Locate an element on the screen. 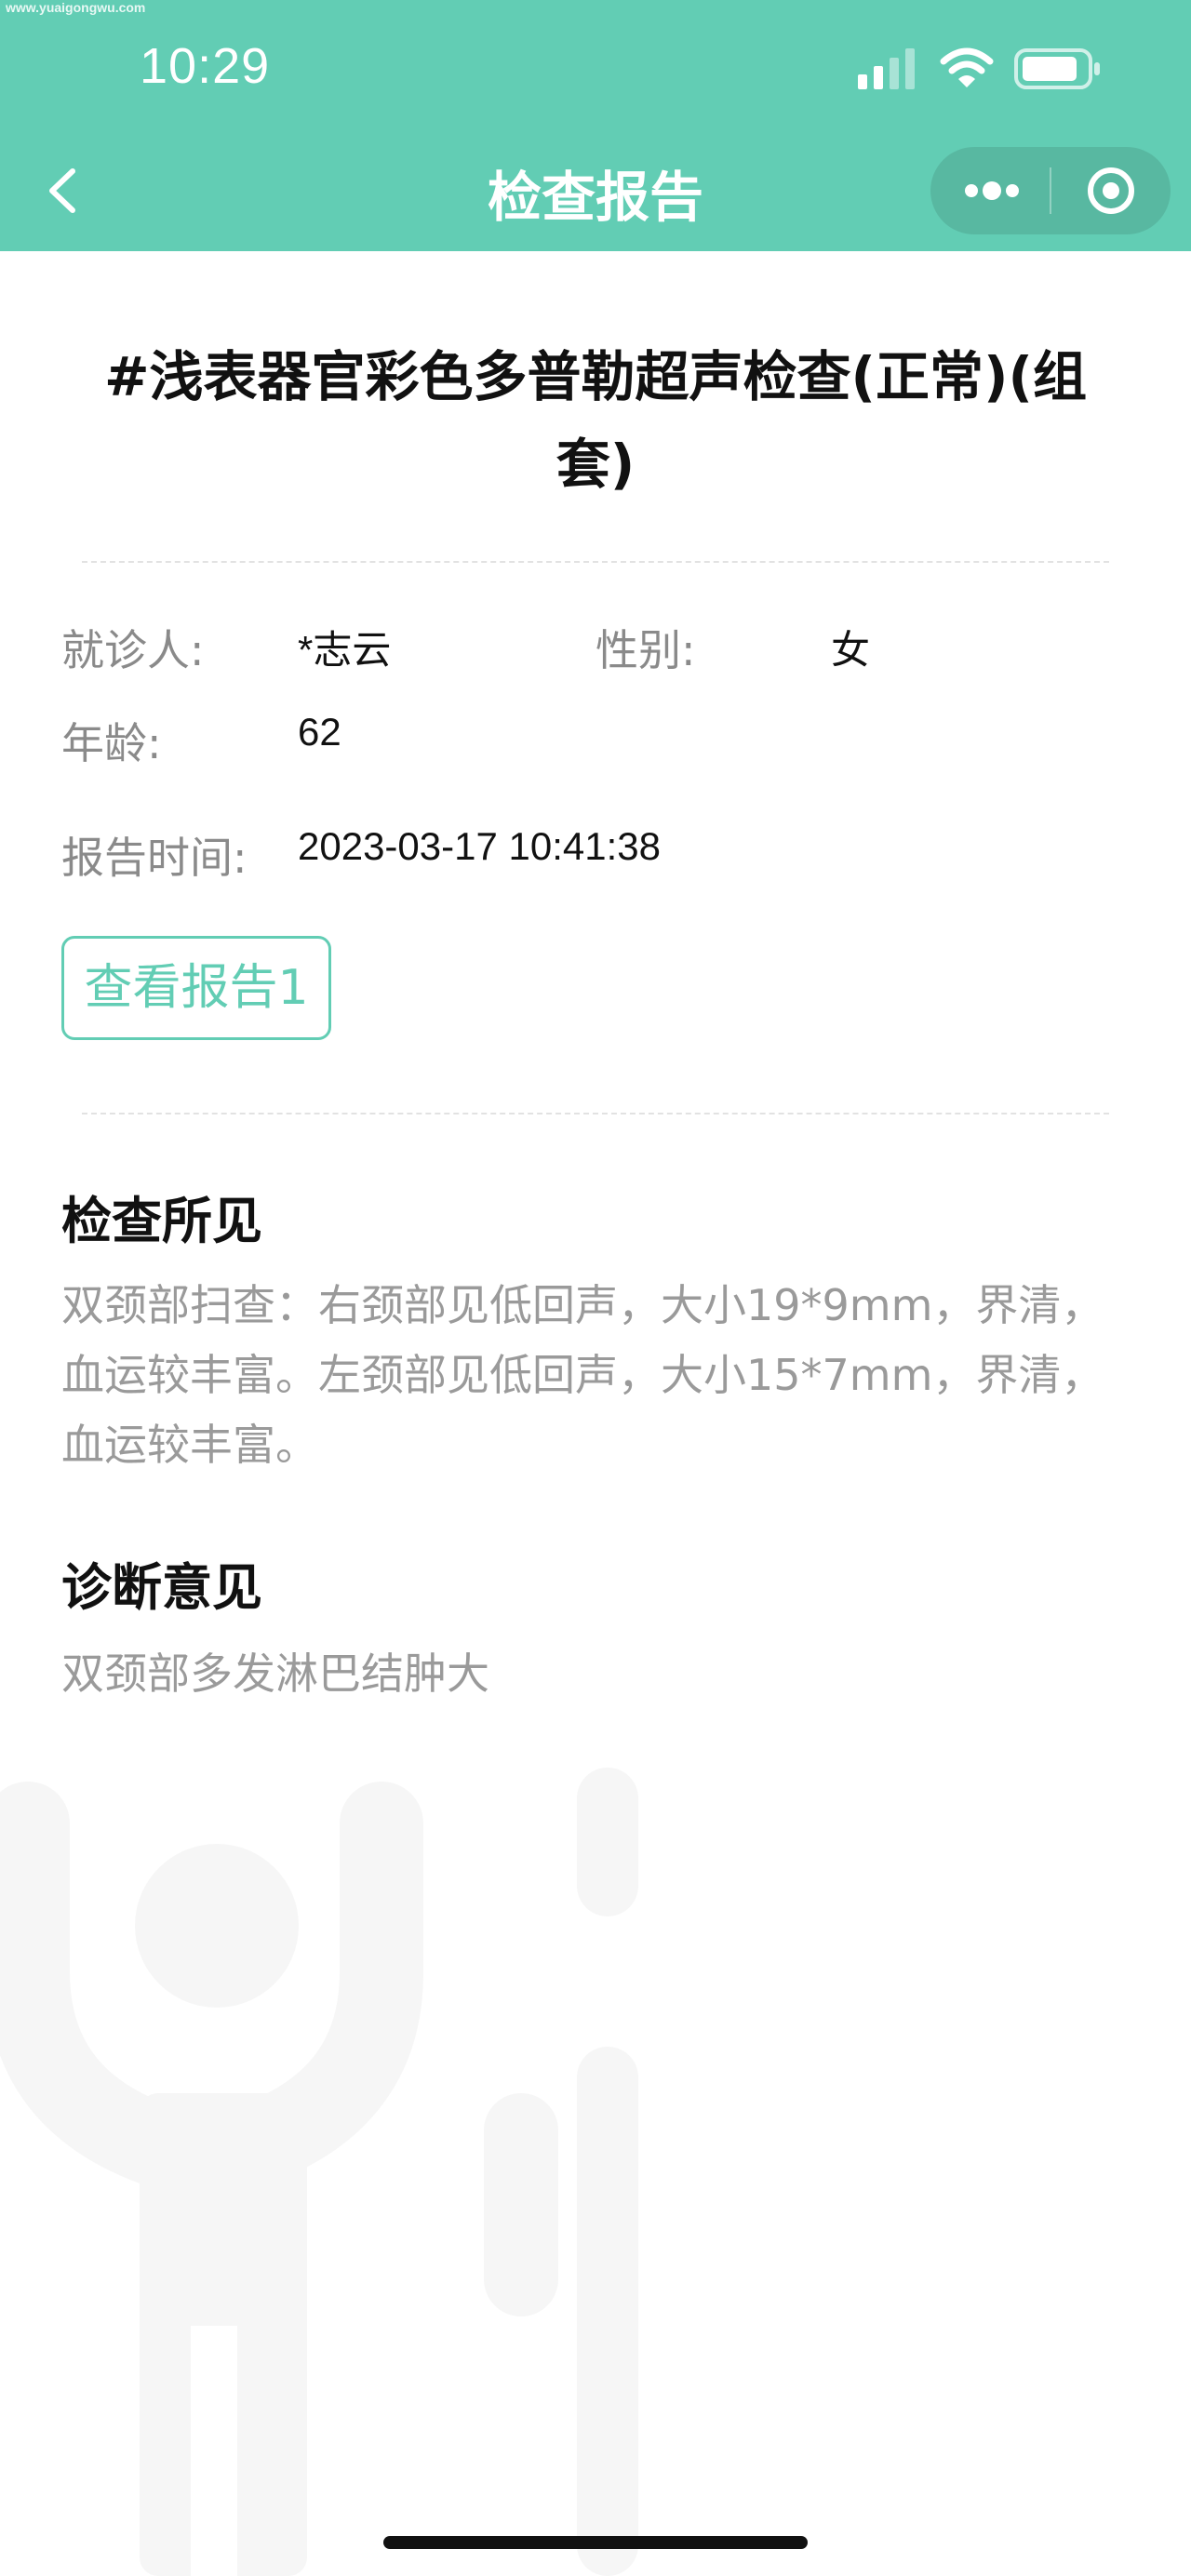  diagnosis-title: 诊断意见 is located at coordinates (161, 1587).